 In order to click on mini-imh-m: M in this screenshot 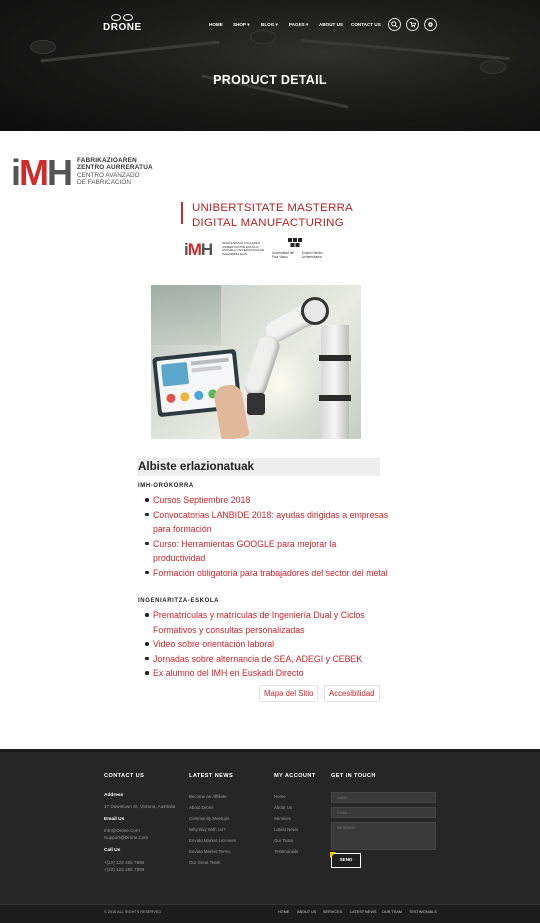, I will do `click(194, 249)`.